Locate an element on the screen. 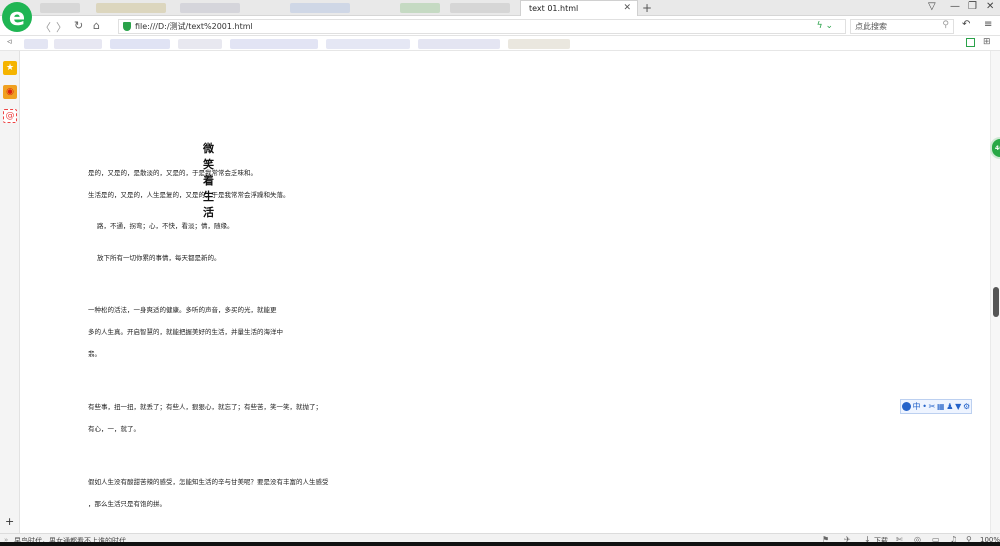  reader-icon is located at coordinates (970, 42).